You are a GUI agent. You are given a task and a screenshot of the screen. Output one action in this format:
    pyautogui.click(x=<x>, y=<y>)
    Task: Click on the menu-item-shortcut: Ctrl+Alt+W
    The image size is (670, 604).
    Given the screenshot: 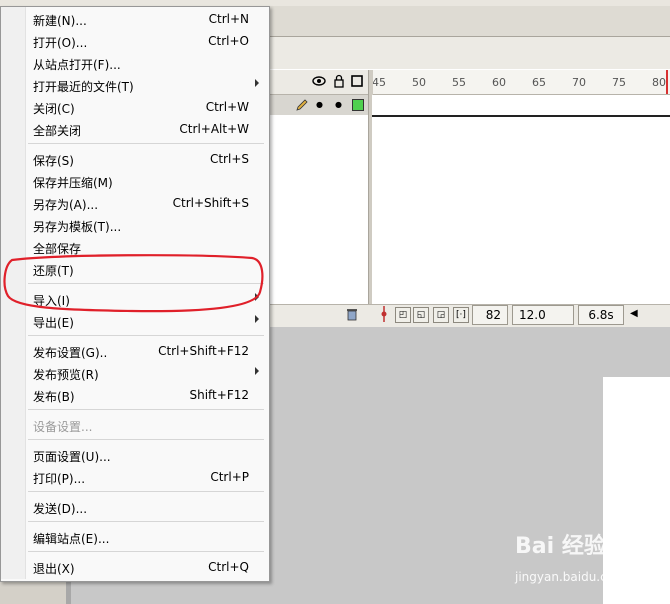 What is the action you would take?
    pyautogui.click(x=214, y=129)
    